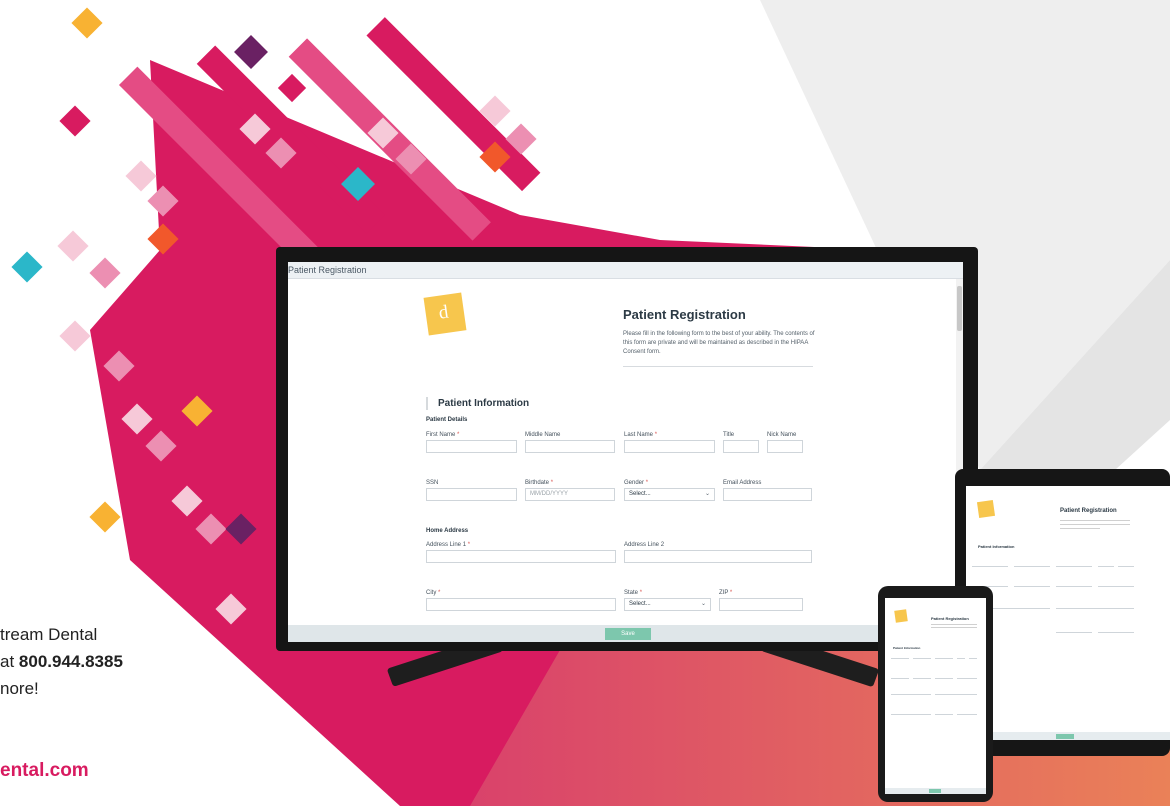 The image size is (1170, 806). I want to click on contact-line-3: nore!, so click(19, 688).